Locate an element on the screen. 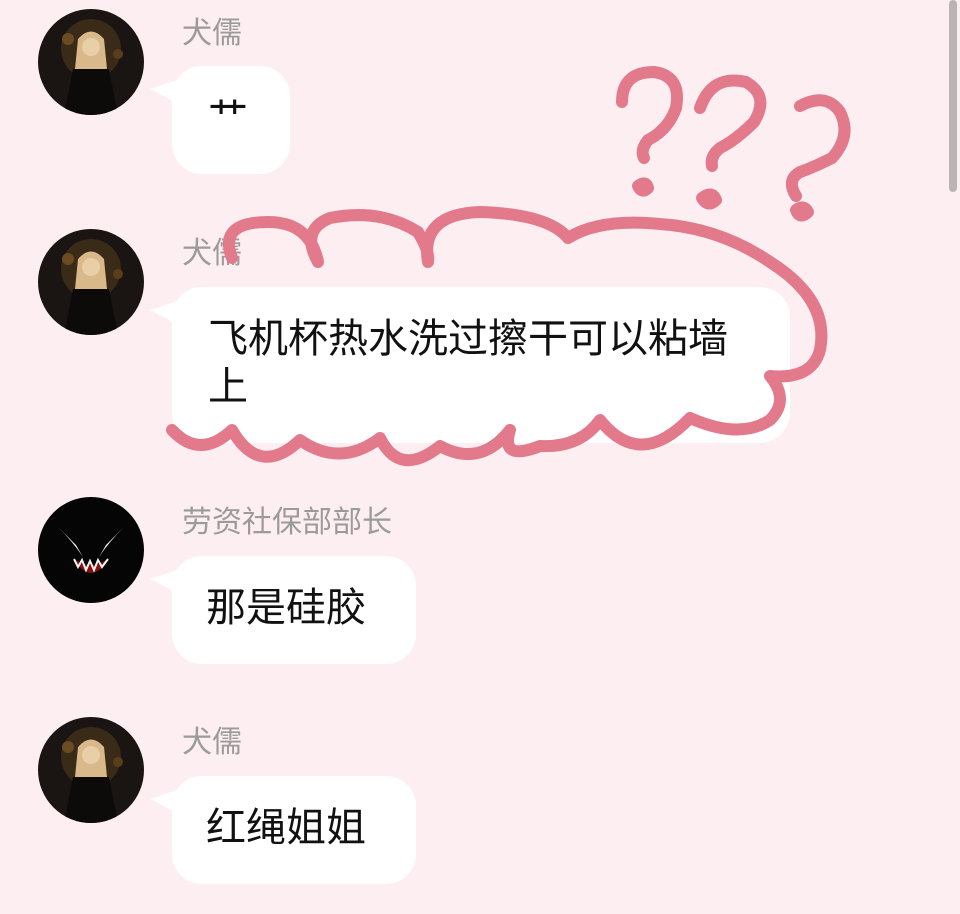  message-bubble: 那是硅胶 is located at coordinates (294, 610).